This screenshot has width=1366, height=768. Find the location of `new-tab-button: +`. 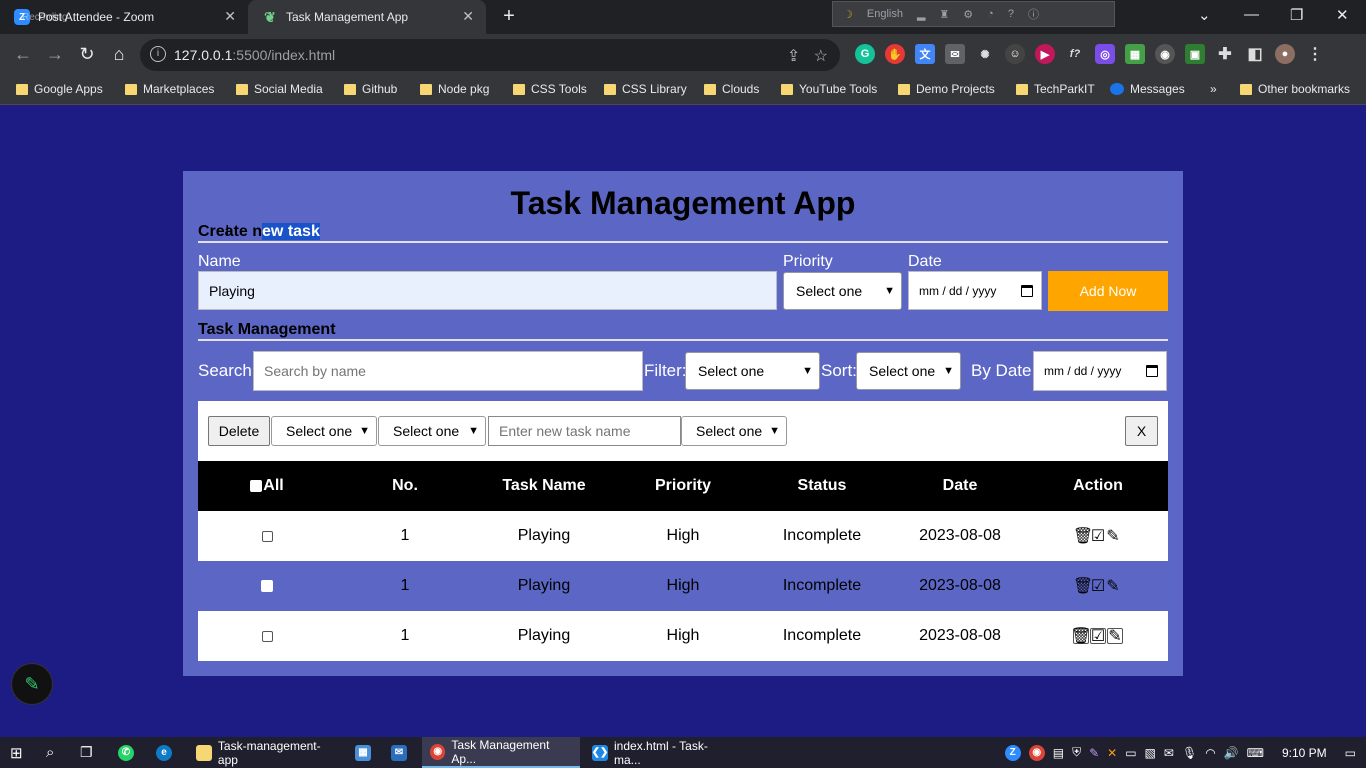

new-tab-button: + is located at coordinates (509, 16).